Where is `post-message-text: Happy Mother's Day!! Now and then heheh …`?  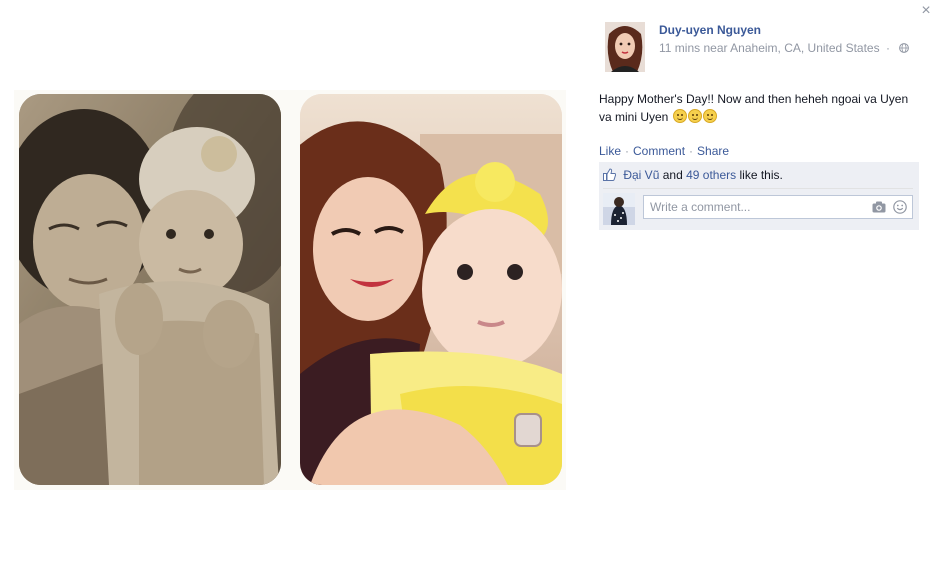 post-message-text: Happy Mother's Day!! Now and then heheh … is located at coordinates (754, 108).